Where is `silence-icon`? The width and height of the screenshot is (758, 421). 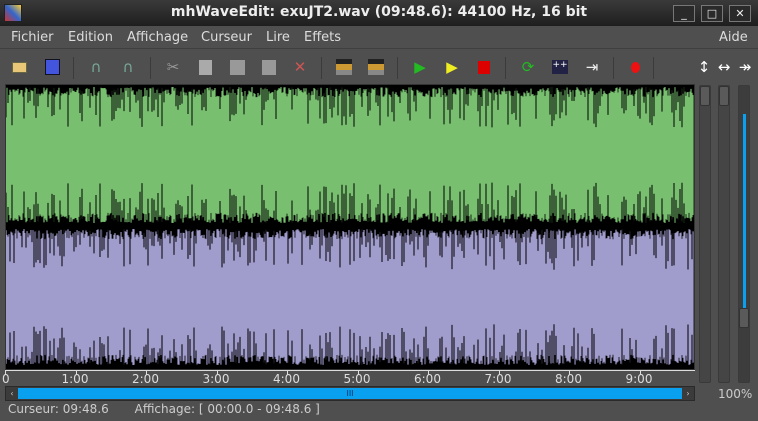 silence-icon is located at coordinates (376, 67).